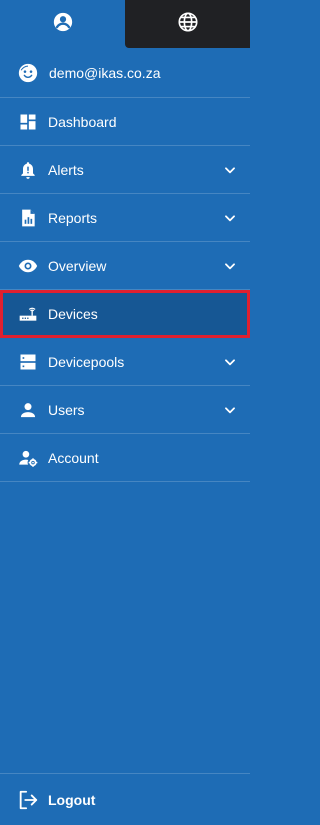 This screenshot has width=320, height=825. What do you see at coordinates (28, 458) in the screenshot?
I see `user-settings-icon` at bounding box center [28, 458].